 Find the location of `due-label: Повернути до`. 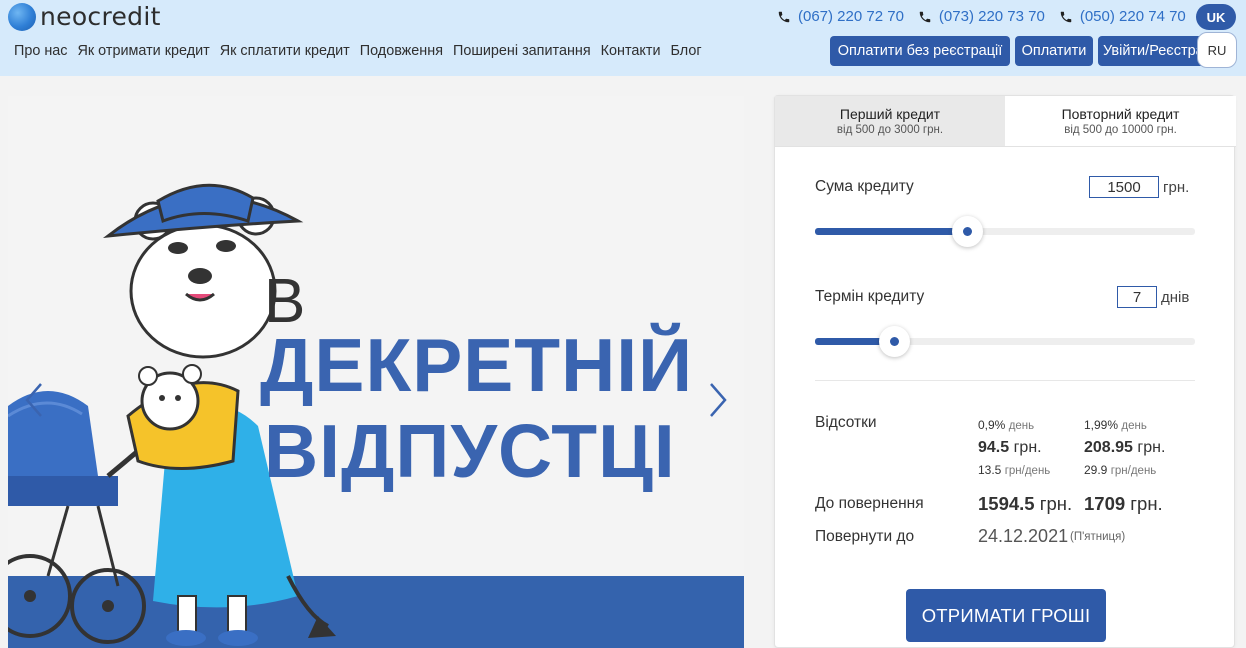

due-label: Повернути до is located at coordinates (865, 536).